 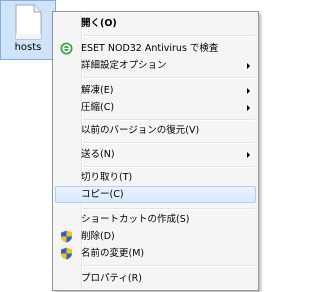 What do you see at coordinates (98, 236) in the screenshot?
I see `menu-item-label: 削除(D)` at bounding box center [98, 236].